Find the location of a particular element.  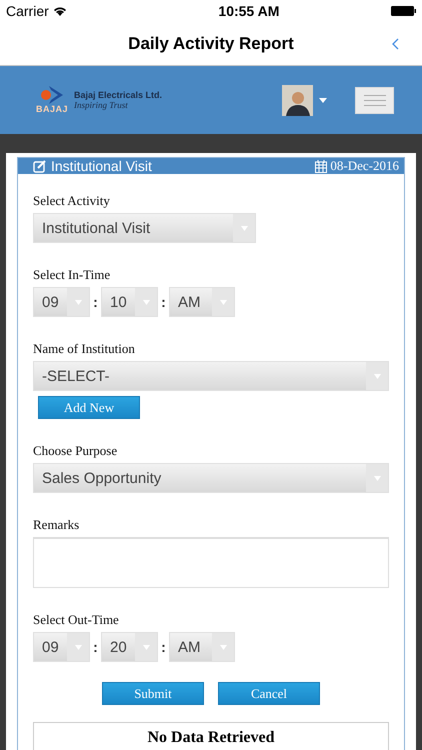

company-tagline: Inspiring Trust is located at coordinates (101, 105).